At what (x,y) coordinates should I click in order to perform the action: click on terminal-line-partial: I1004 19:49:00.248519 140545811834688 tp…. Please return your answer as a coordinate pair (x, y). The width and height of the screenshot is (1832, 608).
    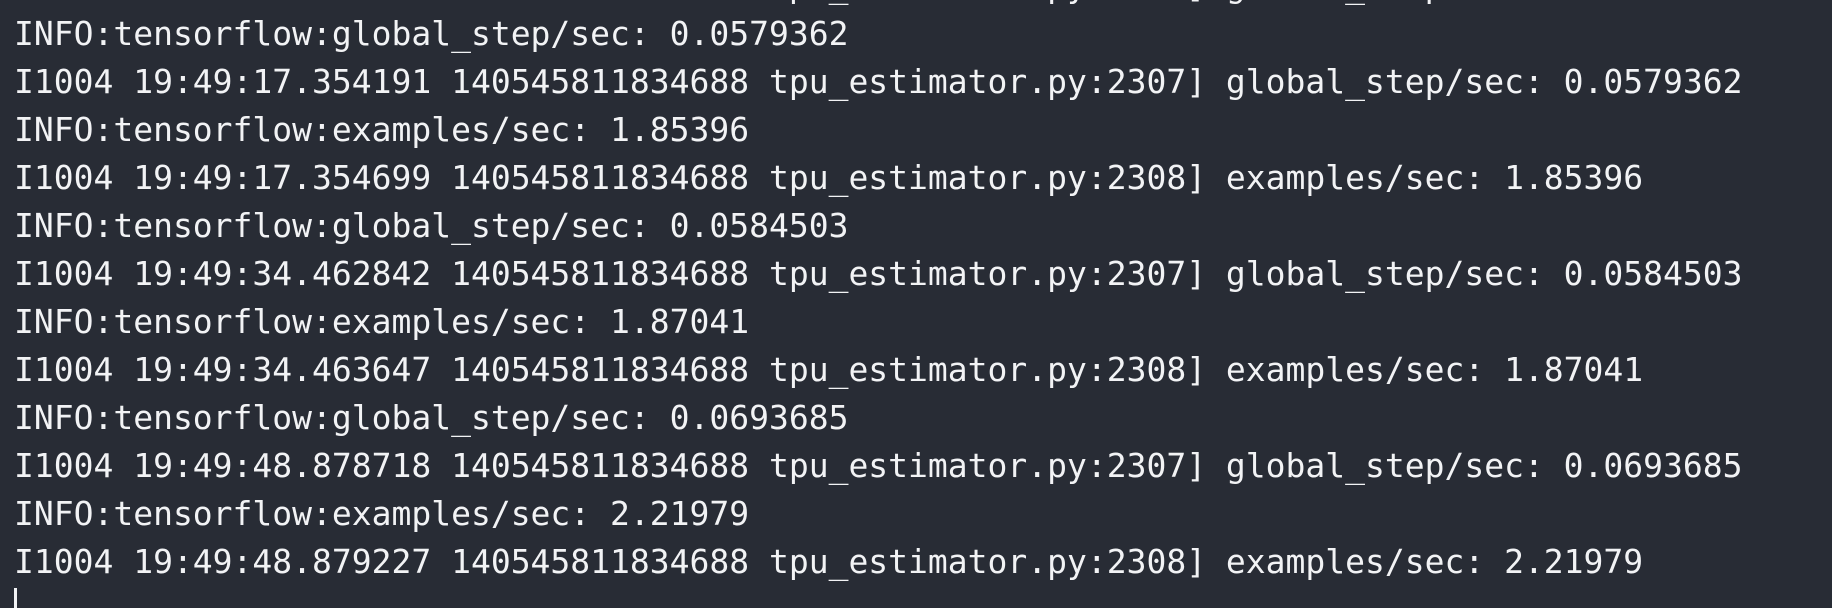
    Looking at the image, I should click on (769, 5).